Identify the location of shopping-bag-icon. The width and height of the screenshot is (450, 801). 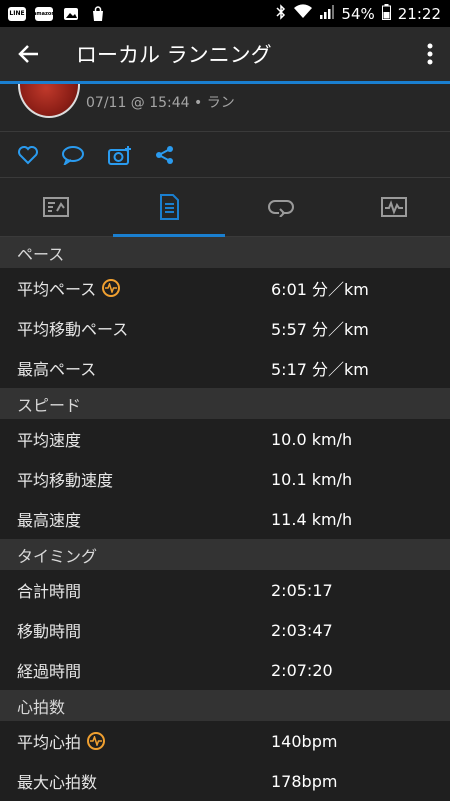
(98, 14).